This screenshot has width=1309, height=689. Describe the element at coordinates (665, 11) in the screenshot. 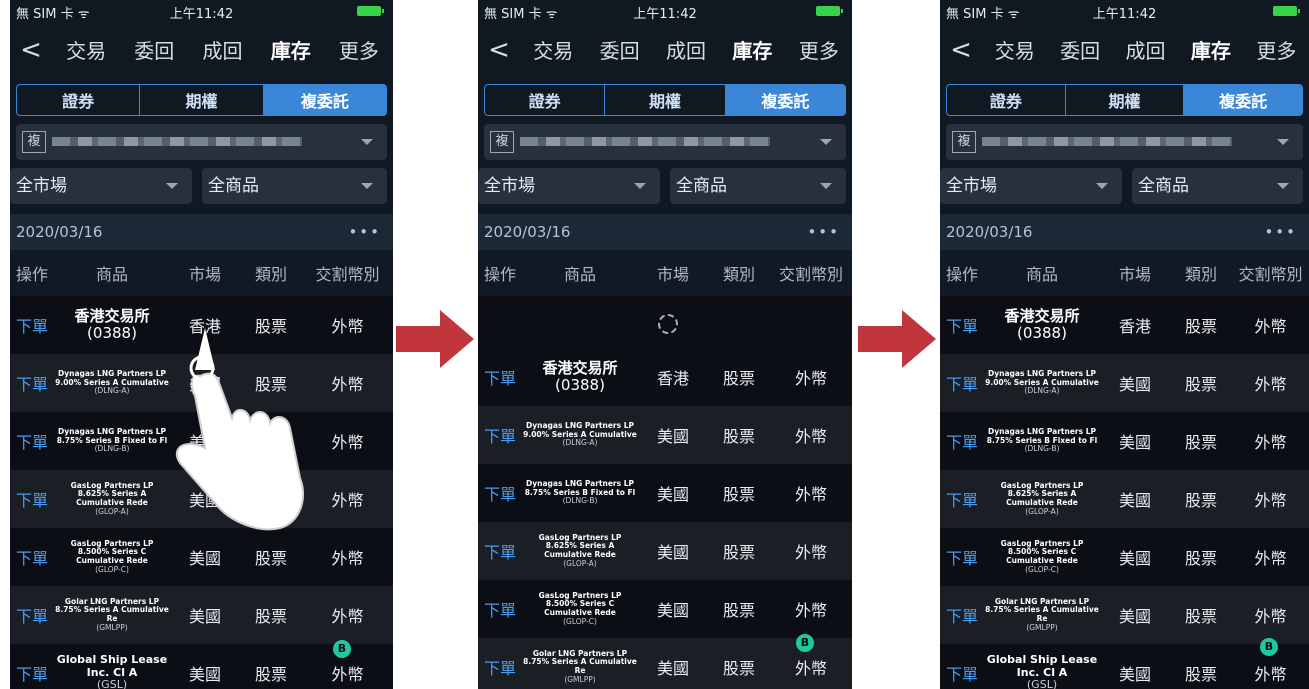

I see `status-bar: 無 SIM 卡 ᯤ 上午11:42` at that location.